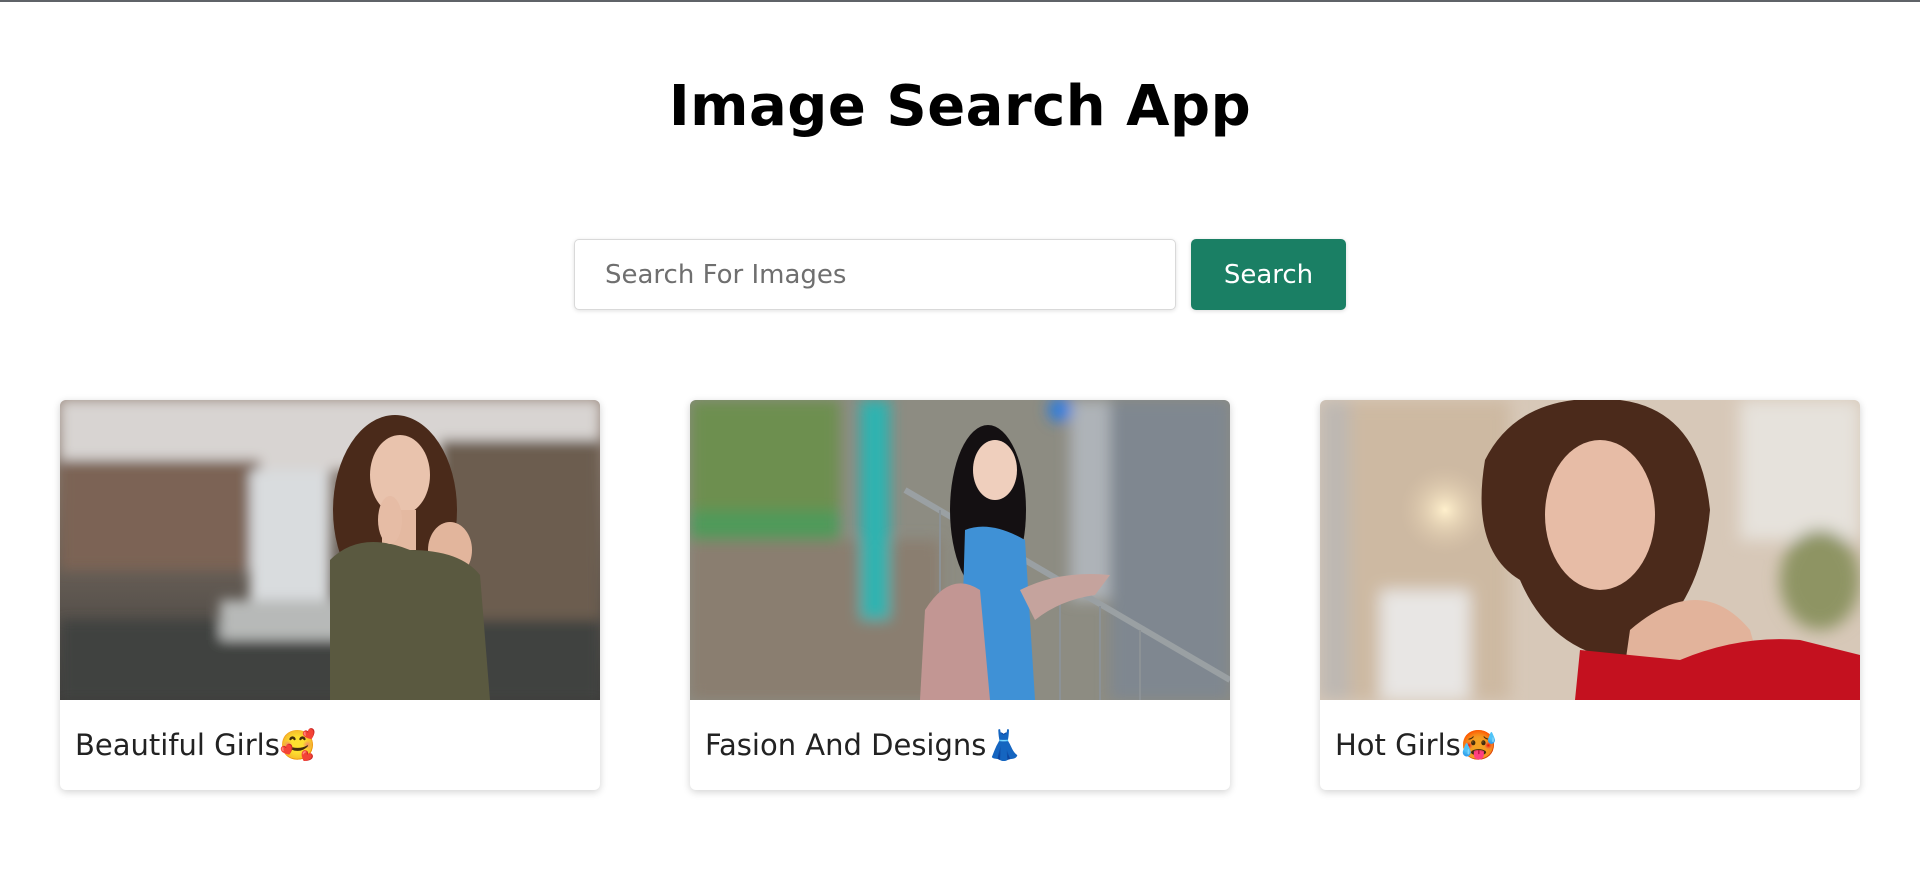 This screenshot has height=894, width=1920. I want to click on image-card: Beautiful Girls🥰, so click(330, 595).